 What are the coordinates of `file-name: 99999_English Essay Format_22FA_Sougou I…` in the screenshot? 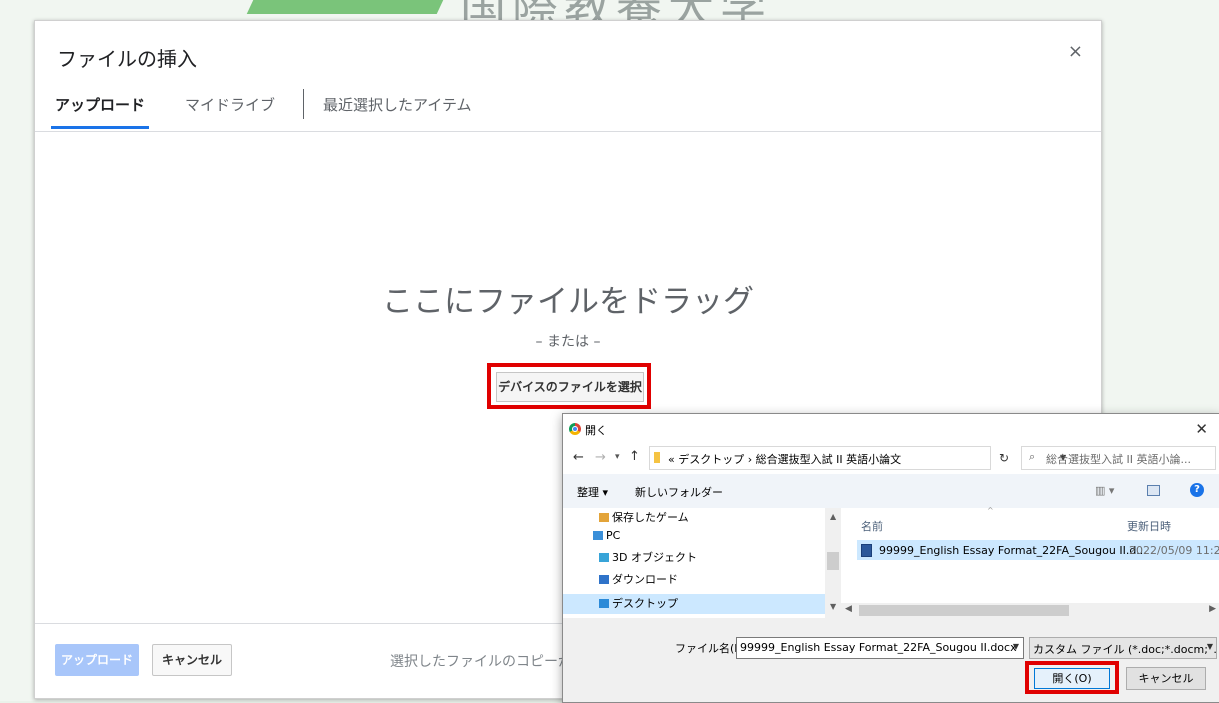 It's located at (1013, 550).